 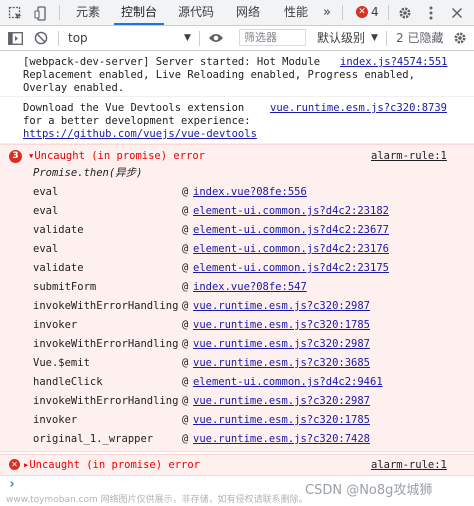 What do you see at coordinates (281, 439) in the screenshot?
I see `stack-source-link: vue.runtime.esm.js?c320:7428` at bounding box center [281, 439].